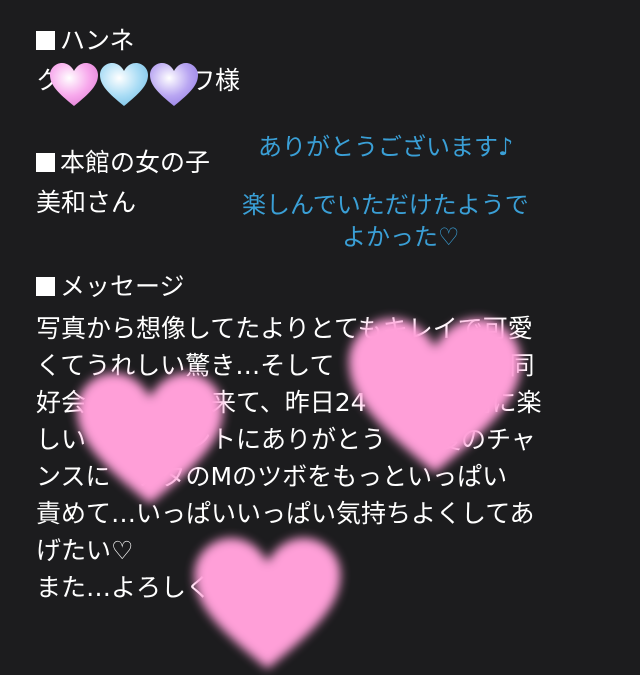 The image size is (640, 675). Describe the element at coordinates (97, 40) in the screenshot. I see `handle-heading-label: ハンネ` at that location.